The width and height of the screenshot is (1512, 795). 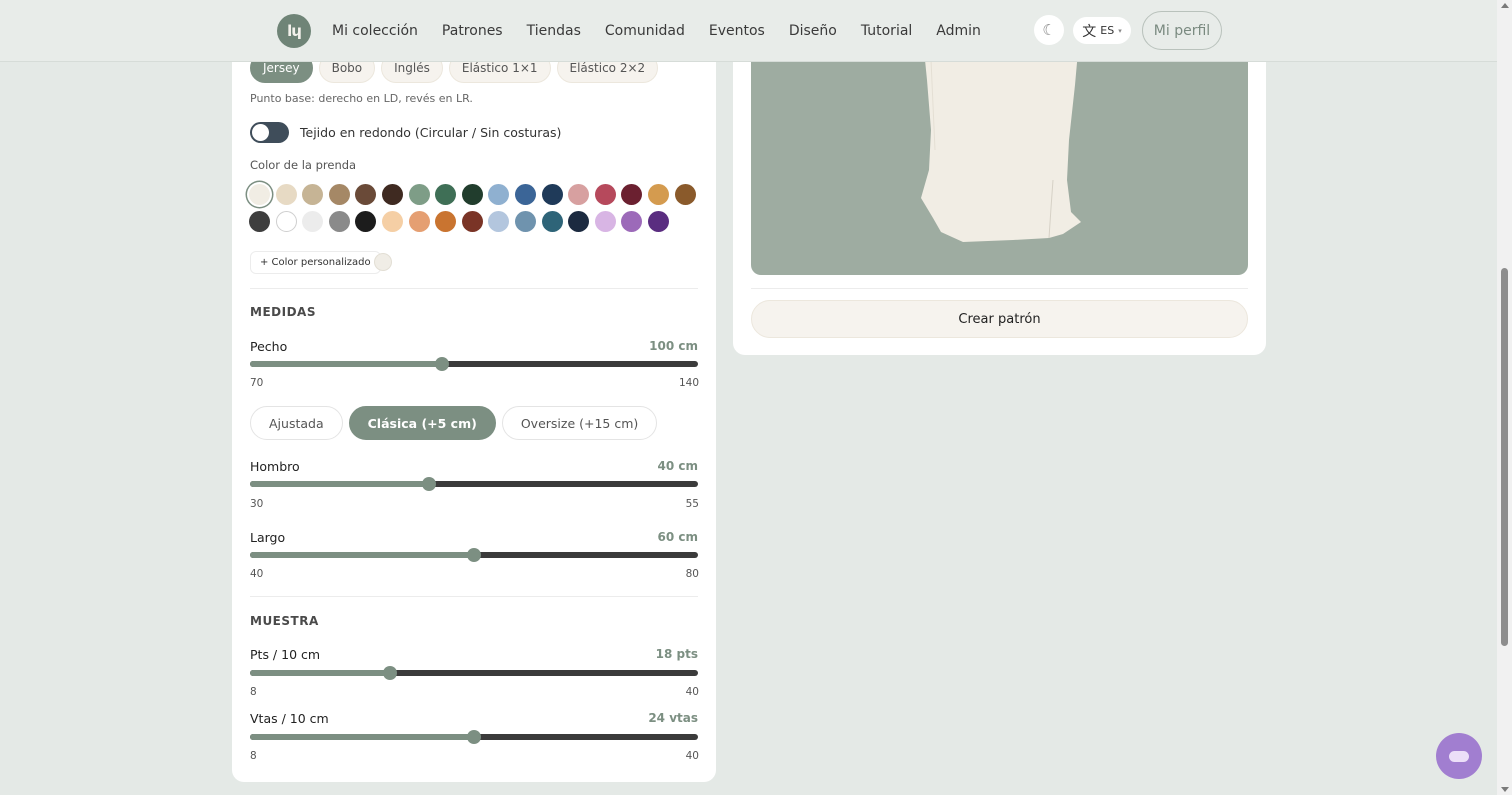 What do you see at coordinates (268, 537) in the screenshot?
I see `length-label: Largo` at bounding box center [268, 537].